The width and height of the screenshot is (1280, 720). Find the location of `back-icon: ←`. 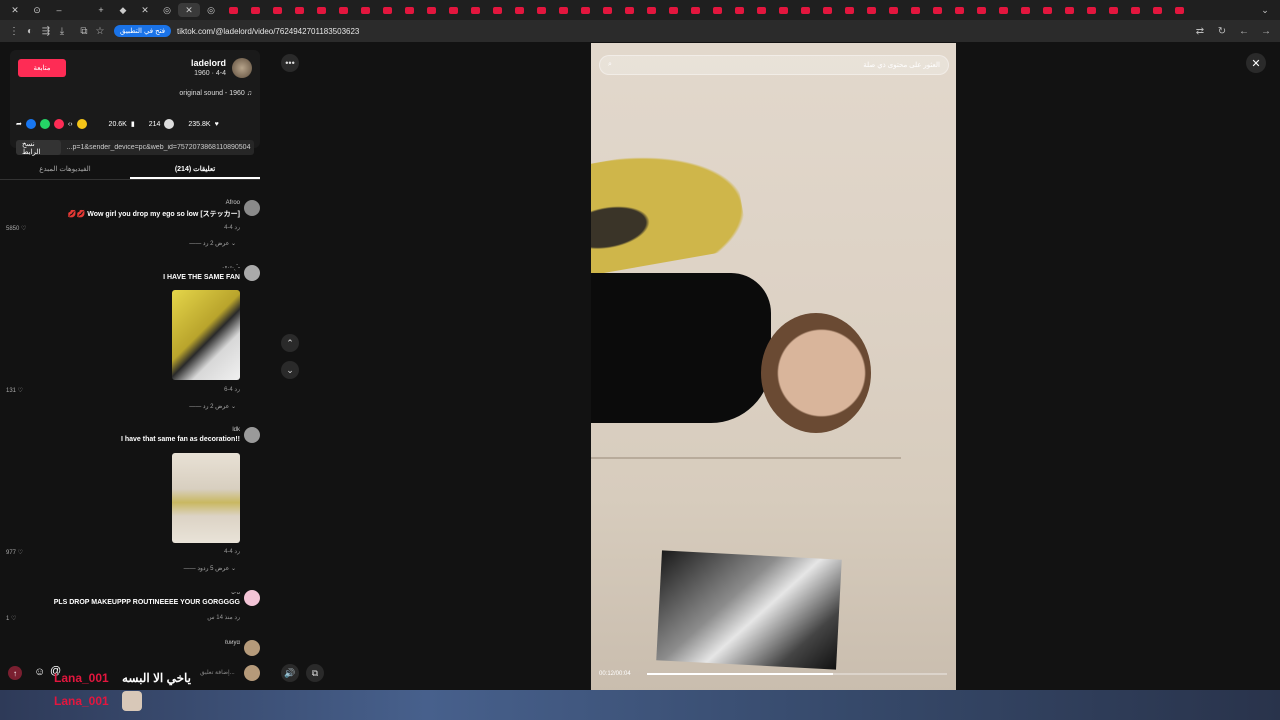

back-icon: ← is located at coordinates (1244, 31).